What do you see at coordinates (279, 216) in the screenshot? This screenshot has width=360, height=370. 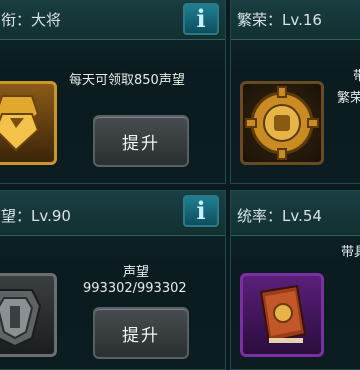 I see `panel-title: 统率：Lv.54` at bounding box center [279, 216].